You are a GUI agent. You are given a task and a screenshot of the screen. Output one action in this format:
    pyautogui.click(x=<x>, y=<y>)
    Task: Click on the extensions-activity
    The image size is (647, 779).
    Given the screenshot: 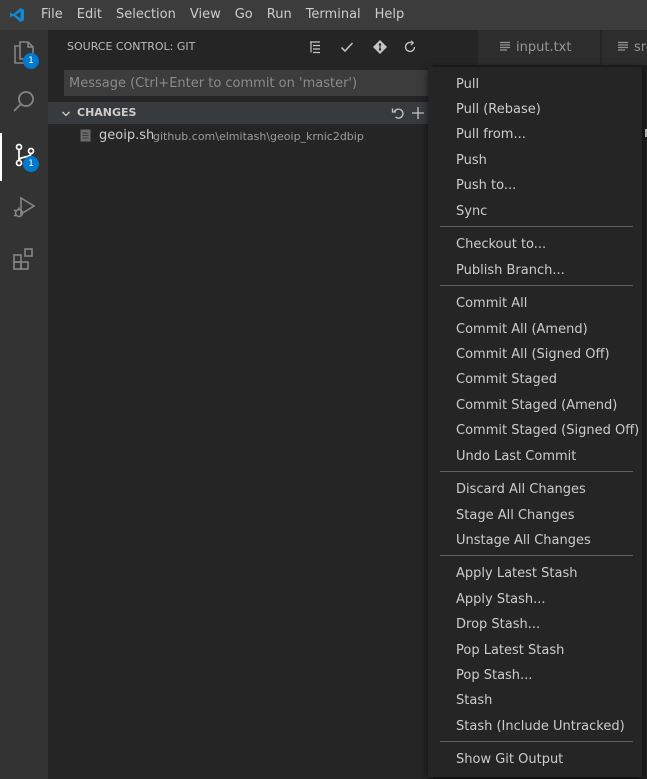 What is the action you would take?
    pyautogui.click(x=24, y=261)
    